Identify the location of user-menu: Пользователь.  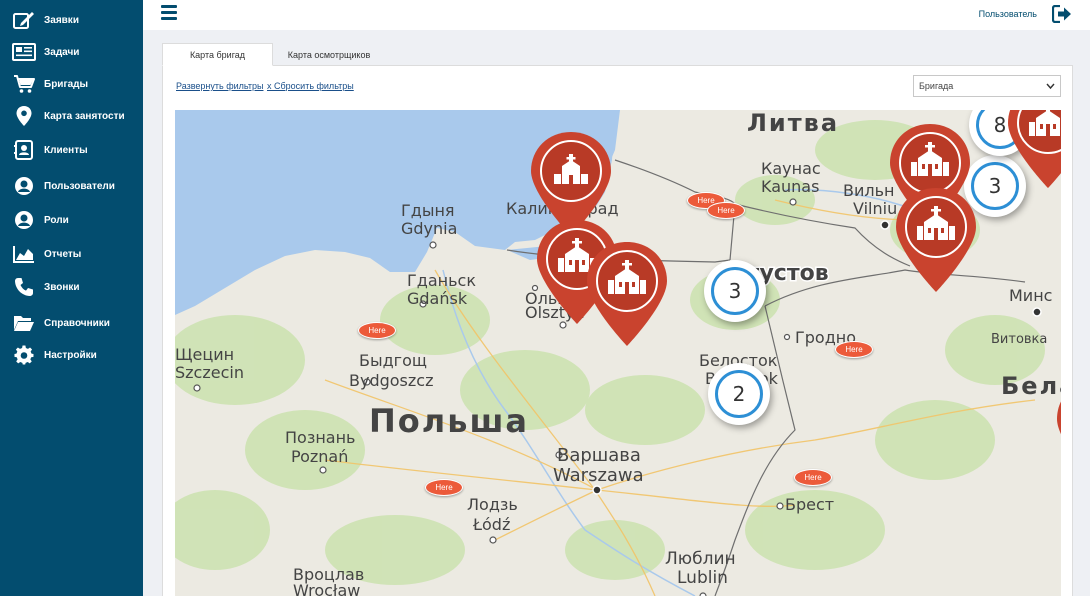
(1008, 14).